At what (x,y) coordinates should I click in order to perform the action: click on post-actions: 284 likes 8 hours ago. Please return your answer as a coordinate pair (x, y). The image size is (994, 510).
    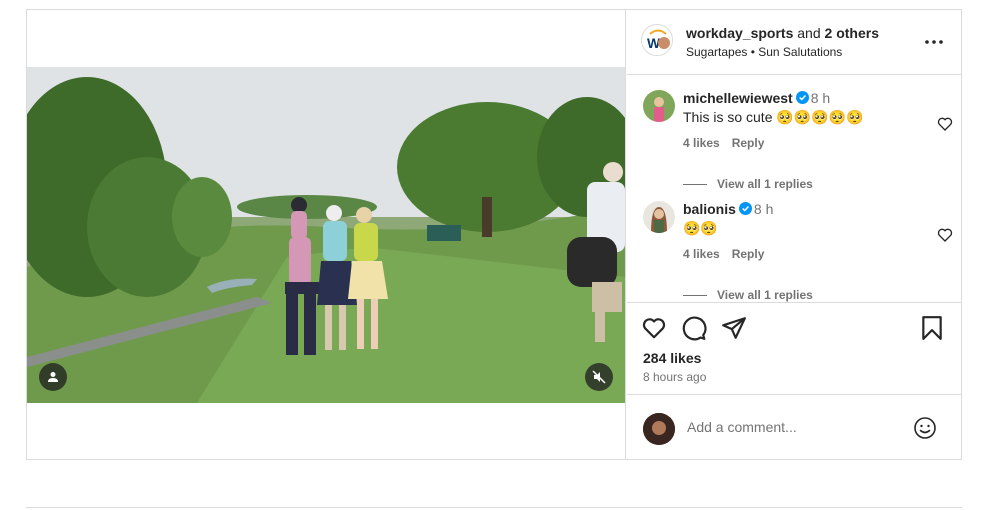
    Looking at the image, I should click on (794, 347).